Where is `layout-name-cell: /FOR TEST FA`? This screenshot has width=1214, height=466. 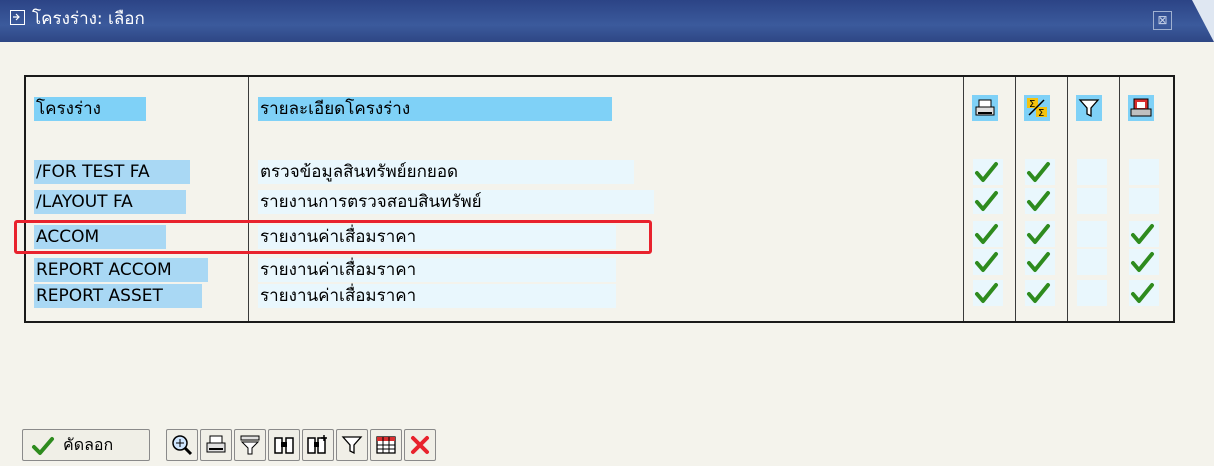 layout-name-cell: /FOR TEST FA is located at coordinates (112, 172).